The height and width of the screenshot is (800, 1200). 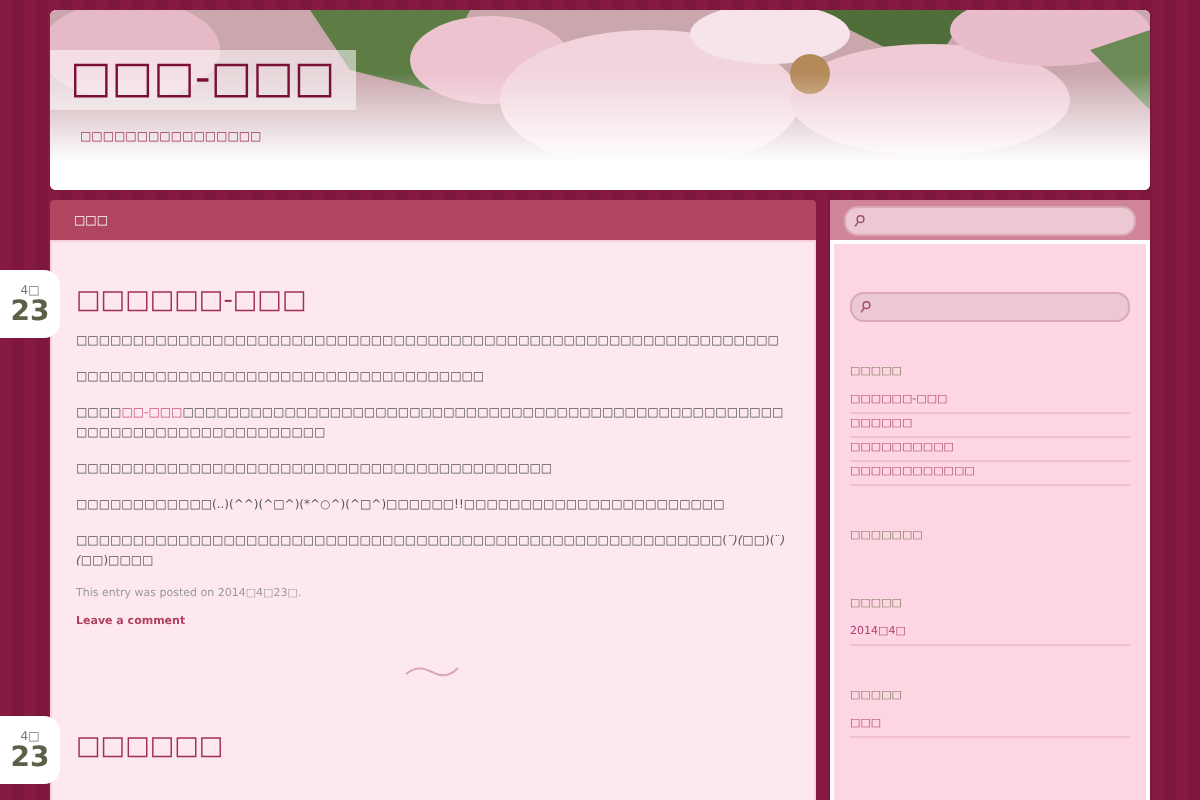 I want to click on site-title: □□□-□□□, so click(x=203, y=80).